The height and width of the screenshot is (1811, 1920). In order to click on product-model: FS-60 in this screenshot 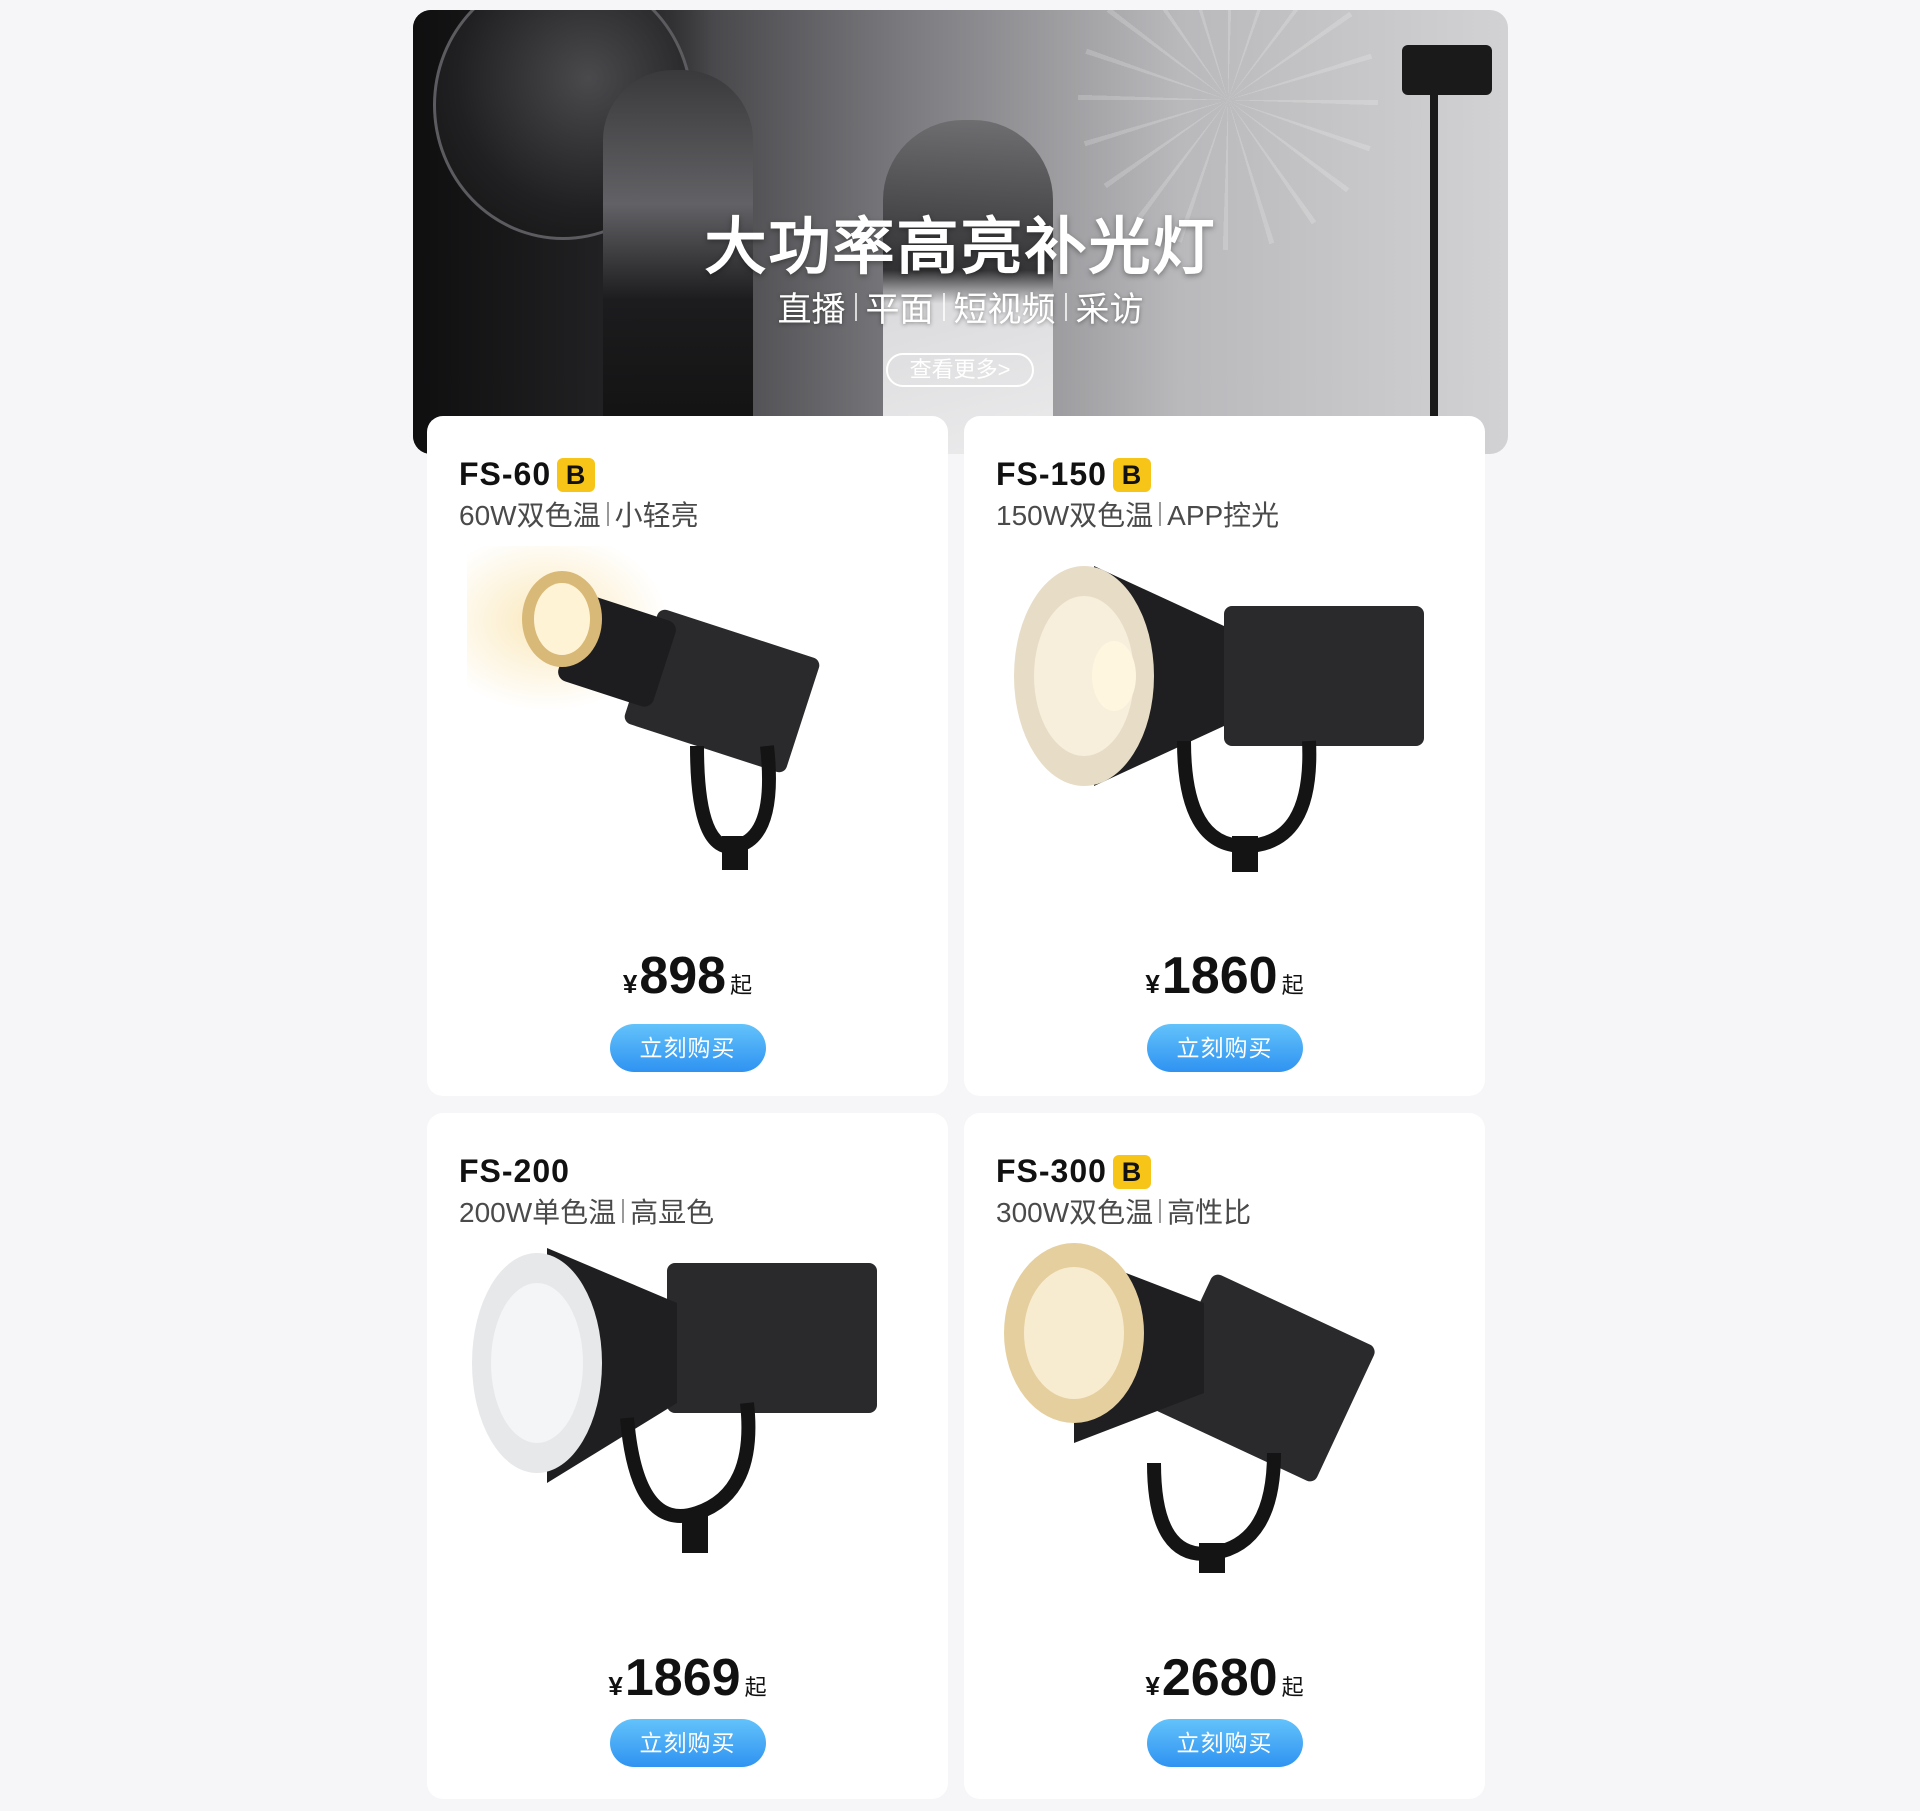, I will do `click(505, 474)`.